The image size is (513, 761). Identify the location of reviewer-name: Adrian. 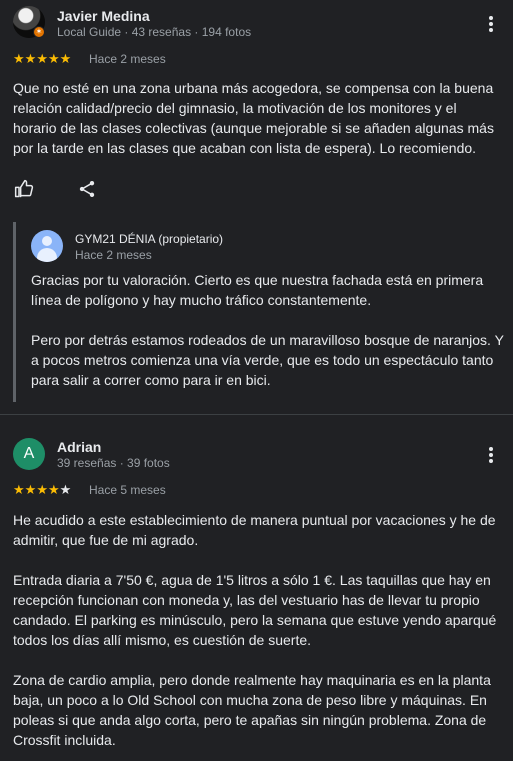
(79, 447).